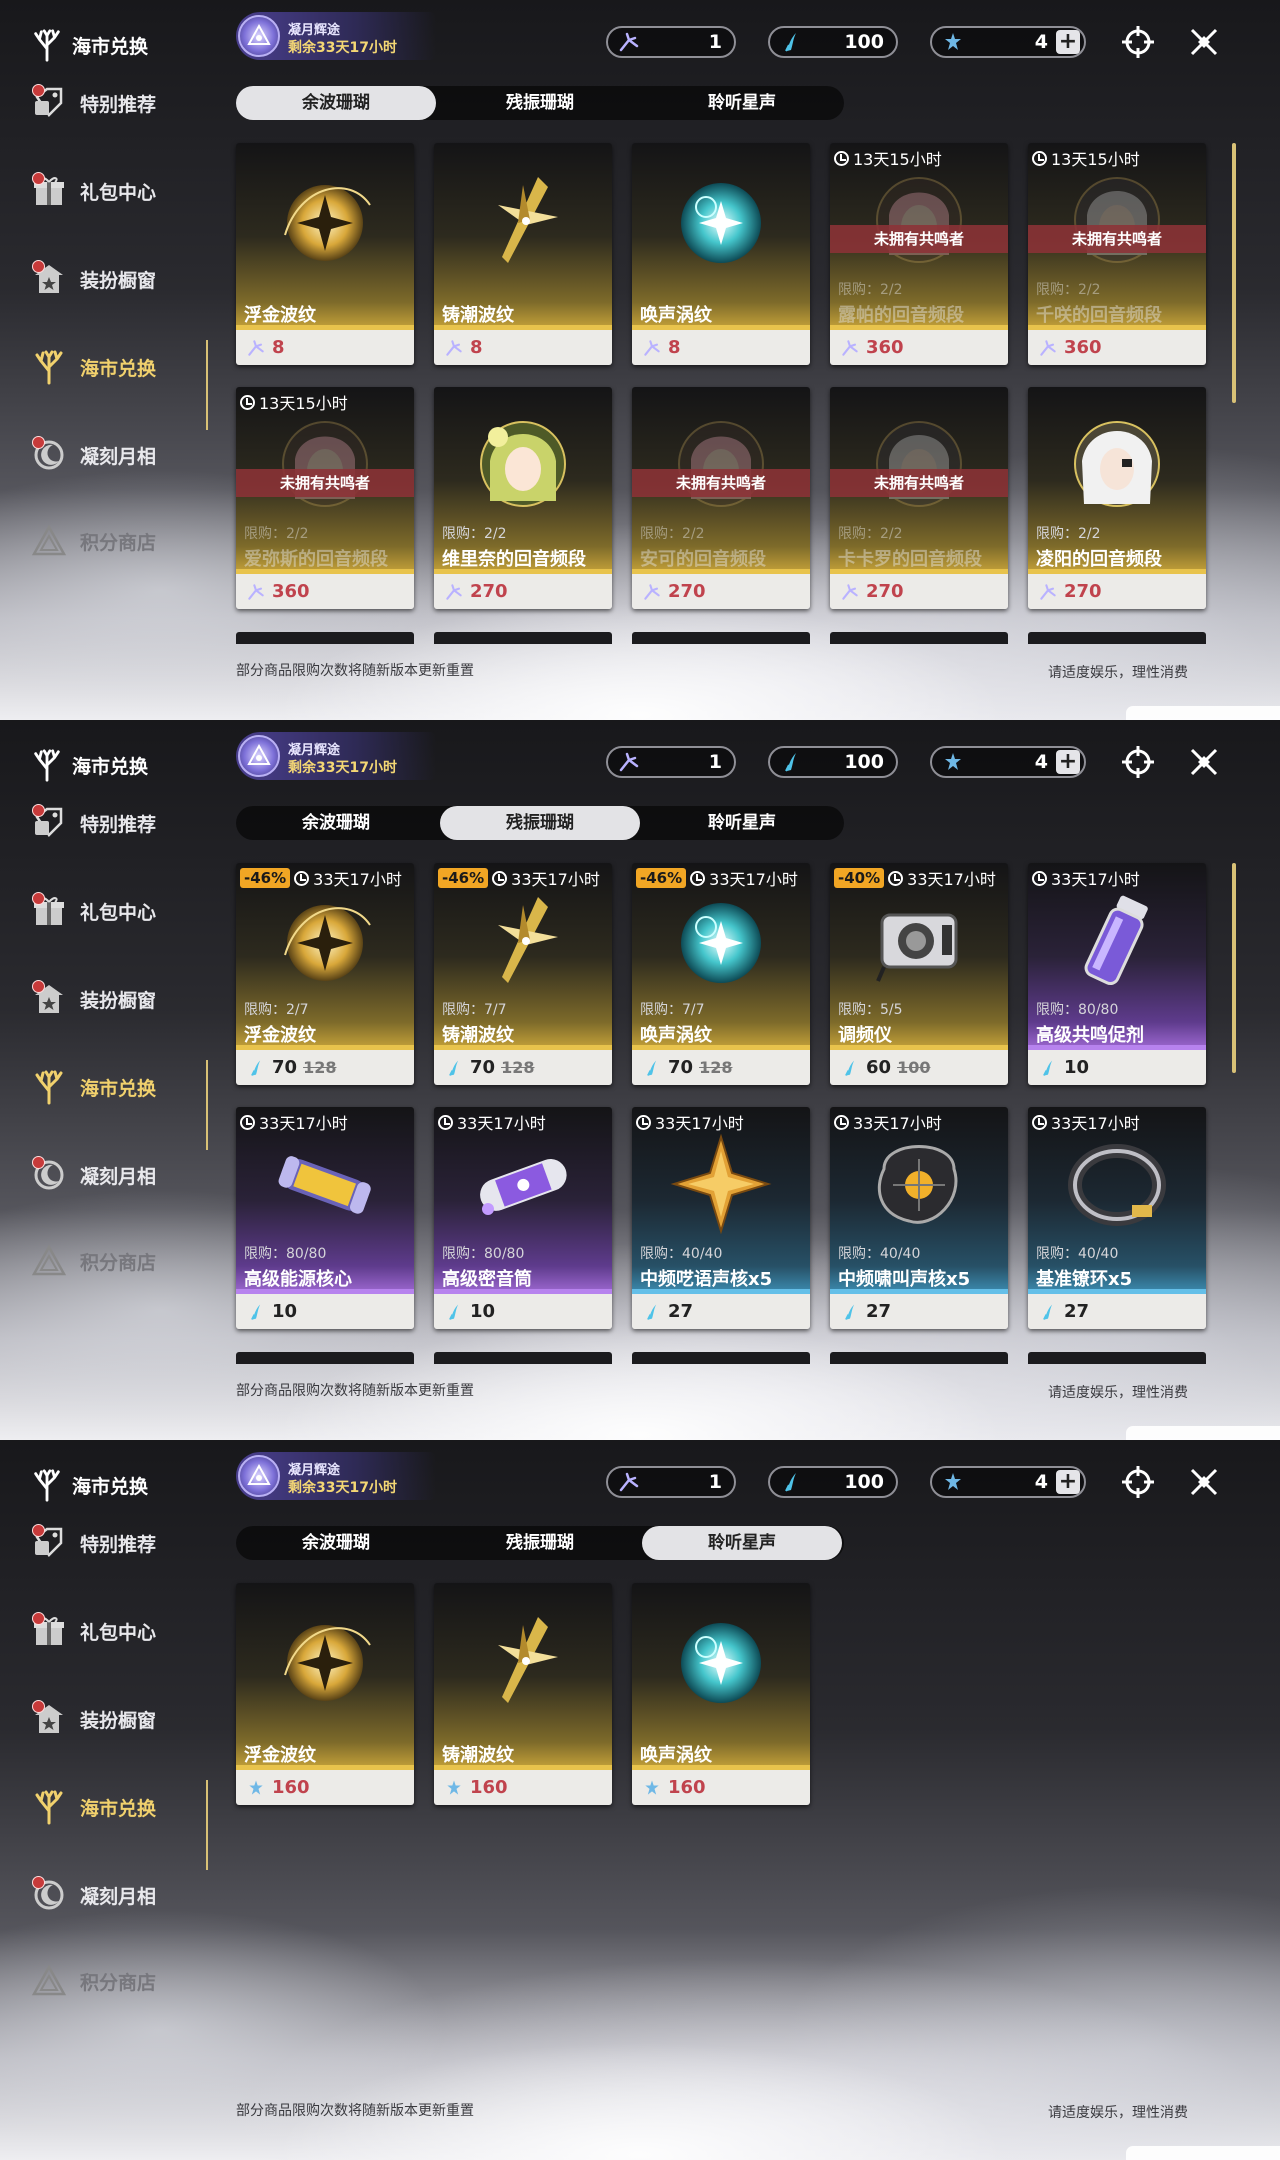  What do you see at coordinates (207, 1105) in the screenshot?
I see `active-indicator` at bounding box center [207, 1105].